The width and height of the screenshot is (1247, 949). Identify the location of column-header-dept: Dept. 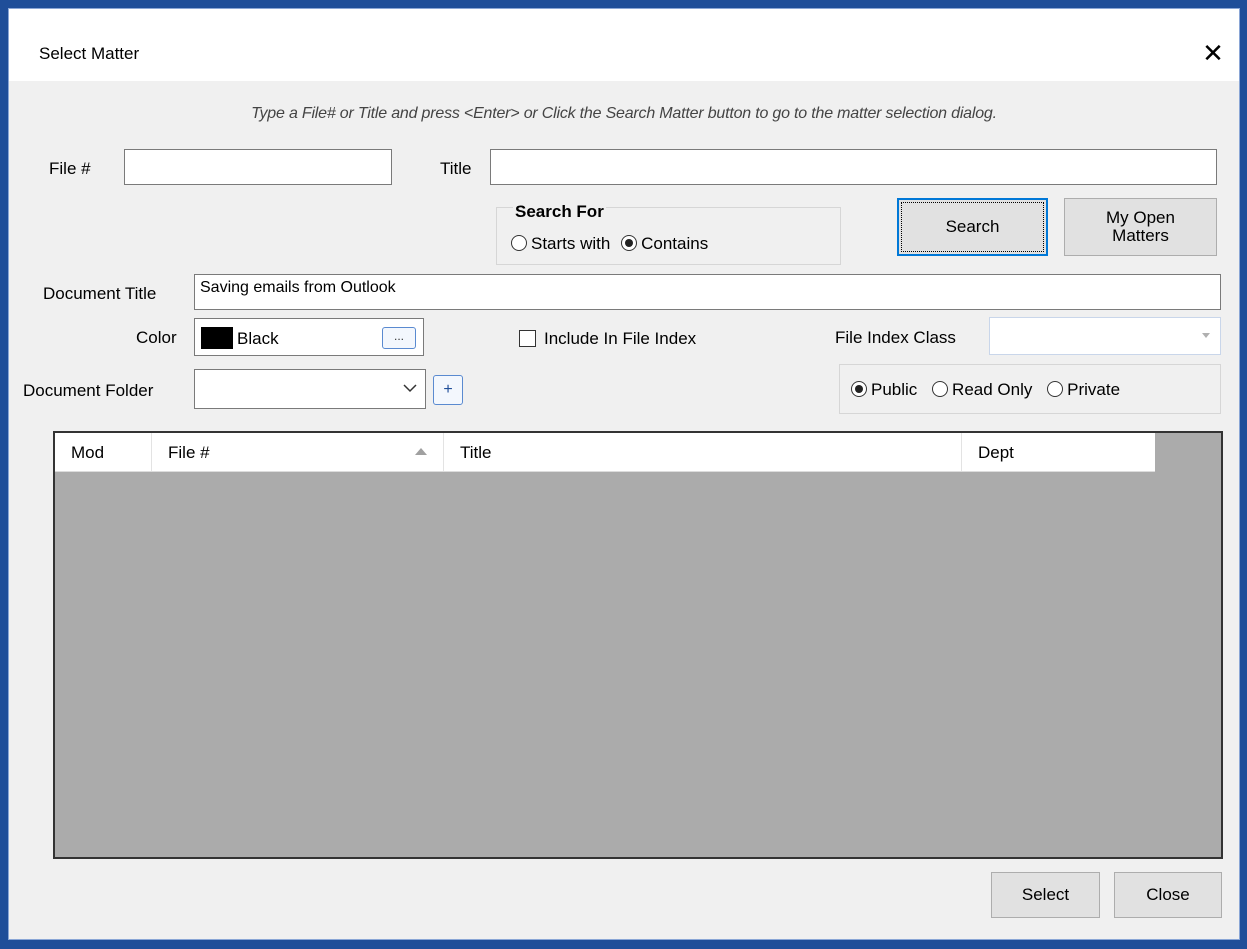
(1058, 452).